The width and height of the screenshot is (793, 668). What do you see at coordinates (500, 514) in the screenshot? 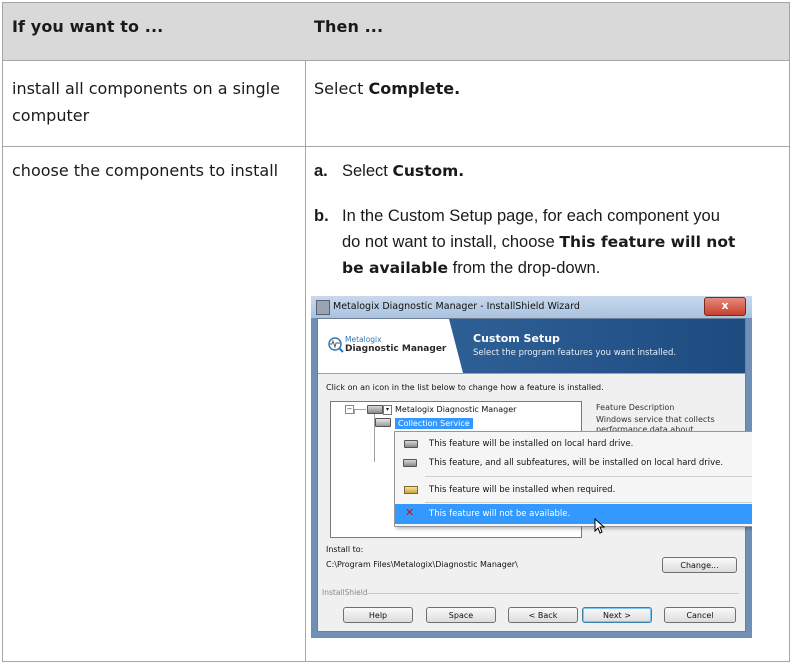
I see `menu-item-label: This feature will not be available.` at bounding box center [500, 514].